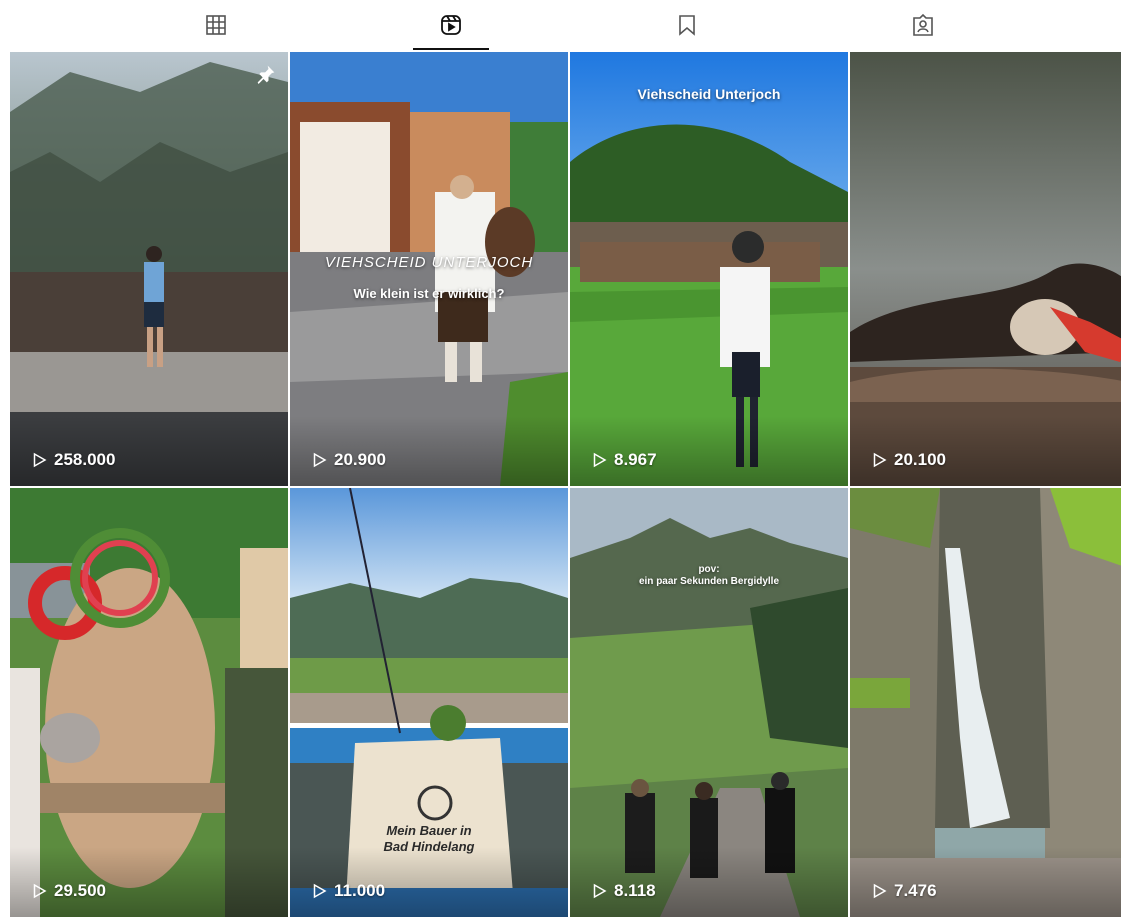 This screenshot has height=917, width=1121. I want to click on reel-caption-line2: ein paar Sekunden Bergidylle, so click(709, 581).